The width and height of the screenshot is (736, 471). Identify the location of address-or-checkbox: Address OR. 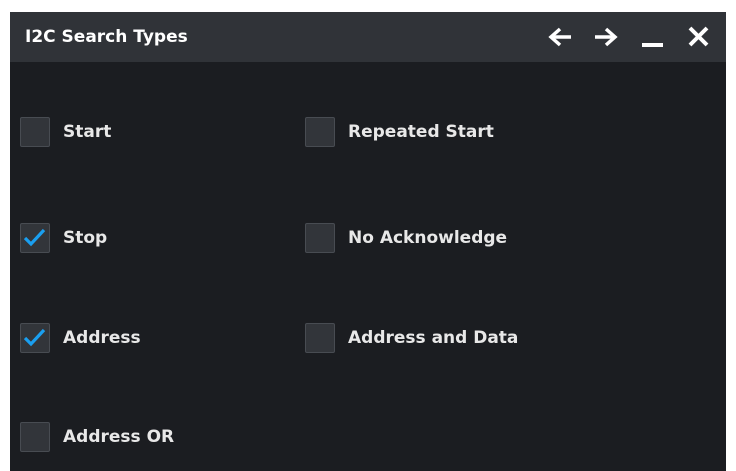
(97, 437).